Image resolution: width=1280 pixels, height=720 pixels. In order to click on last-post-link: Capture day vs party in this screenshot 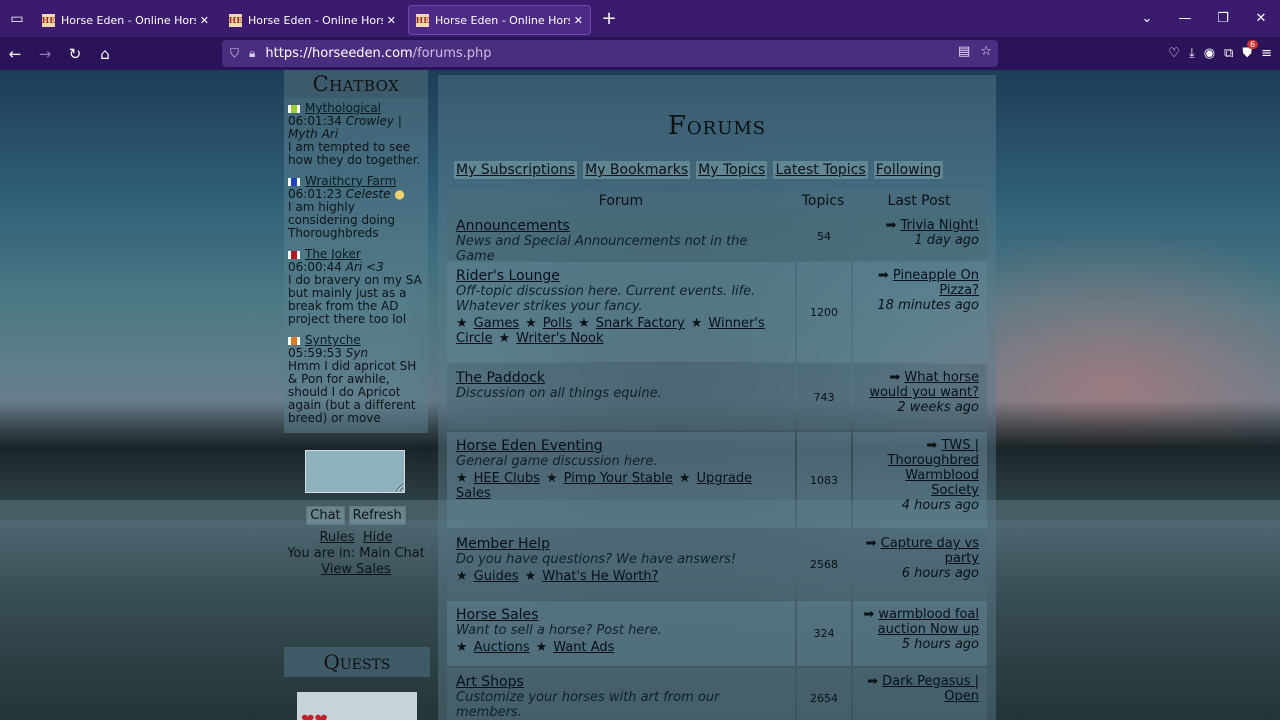, I will do `click(930, 551)`.